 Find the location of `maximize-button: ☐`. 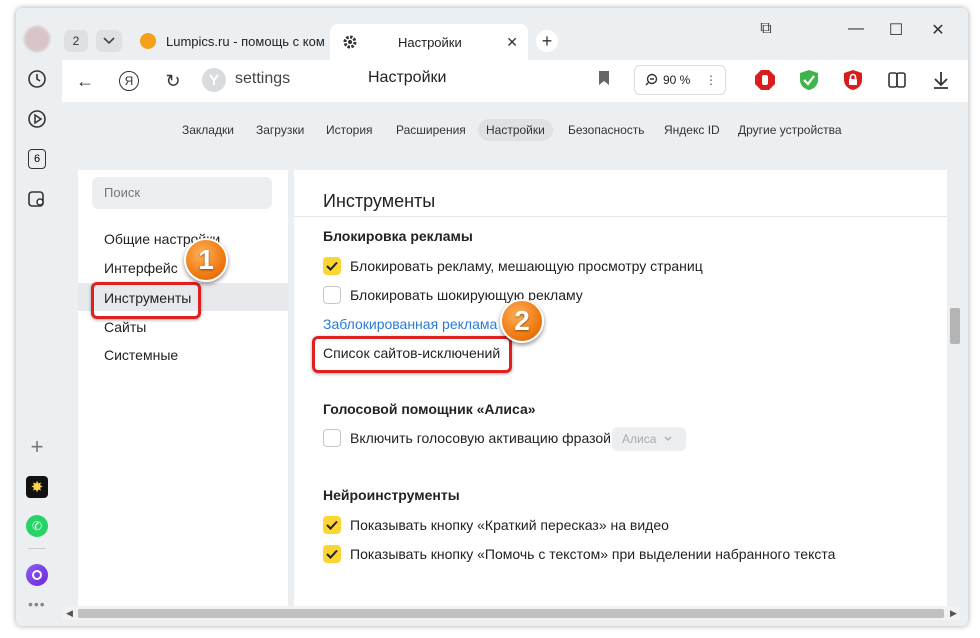

maximize-button: ☐ is located at coordinates (896, 30).